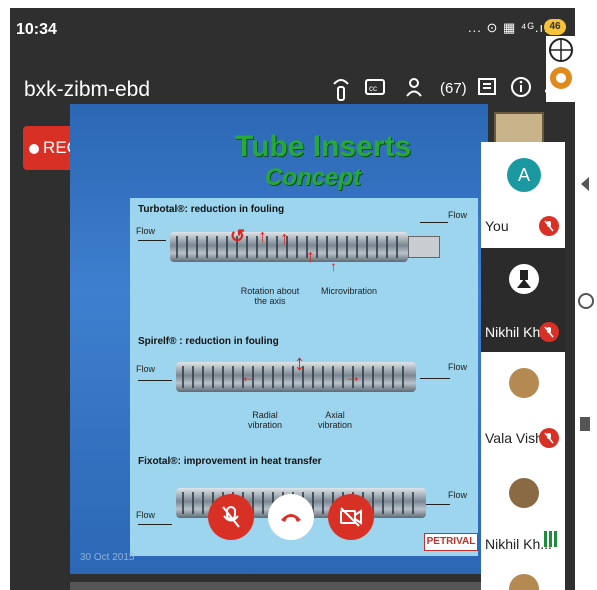 The width and height of the screenshot is (597, 590). Describe the element at coordinates (107, 557) in the screenshot. I see `slide-date: 30 Oct 2015` at that location.